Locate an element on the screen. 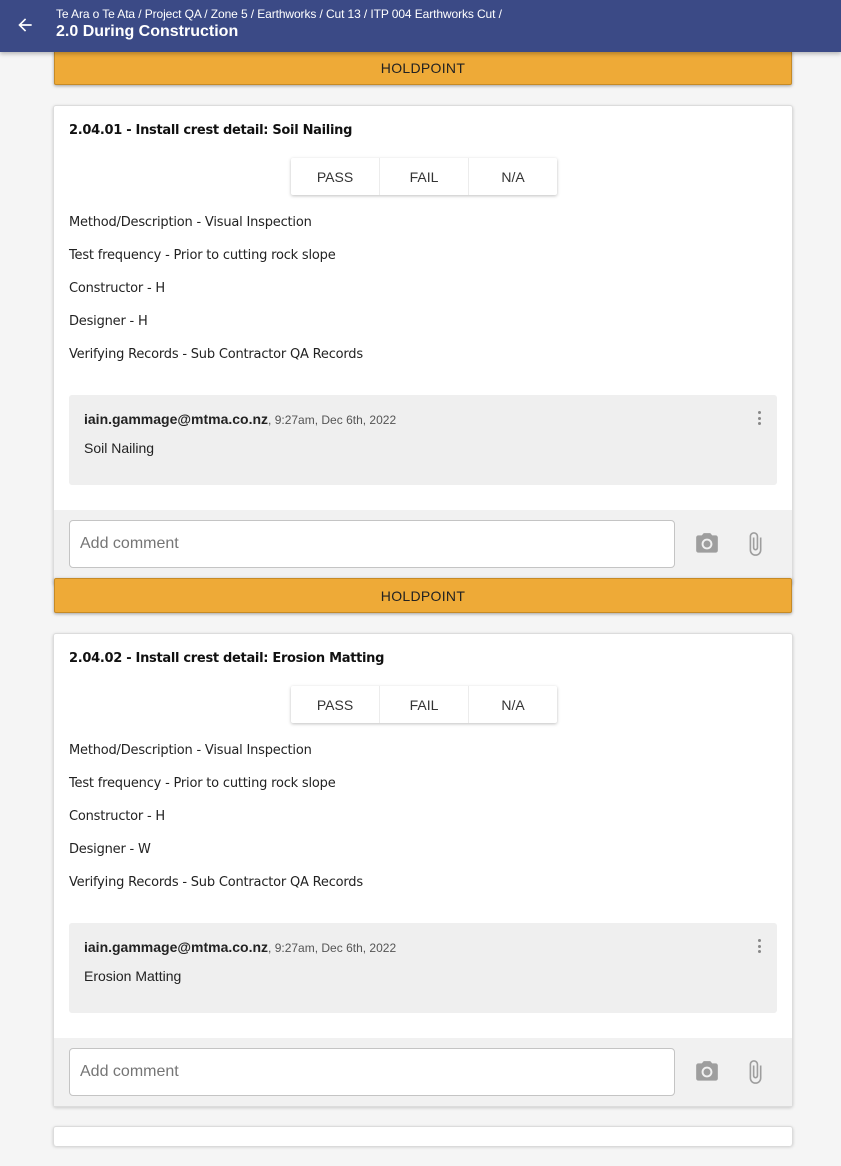 This screenshot has width=841, height=1166. holdpoint-button: HOLDPOINT is located at coordinates (423, 595).